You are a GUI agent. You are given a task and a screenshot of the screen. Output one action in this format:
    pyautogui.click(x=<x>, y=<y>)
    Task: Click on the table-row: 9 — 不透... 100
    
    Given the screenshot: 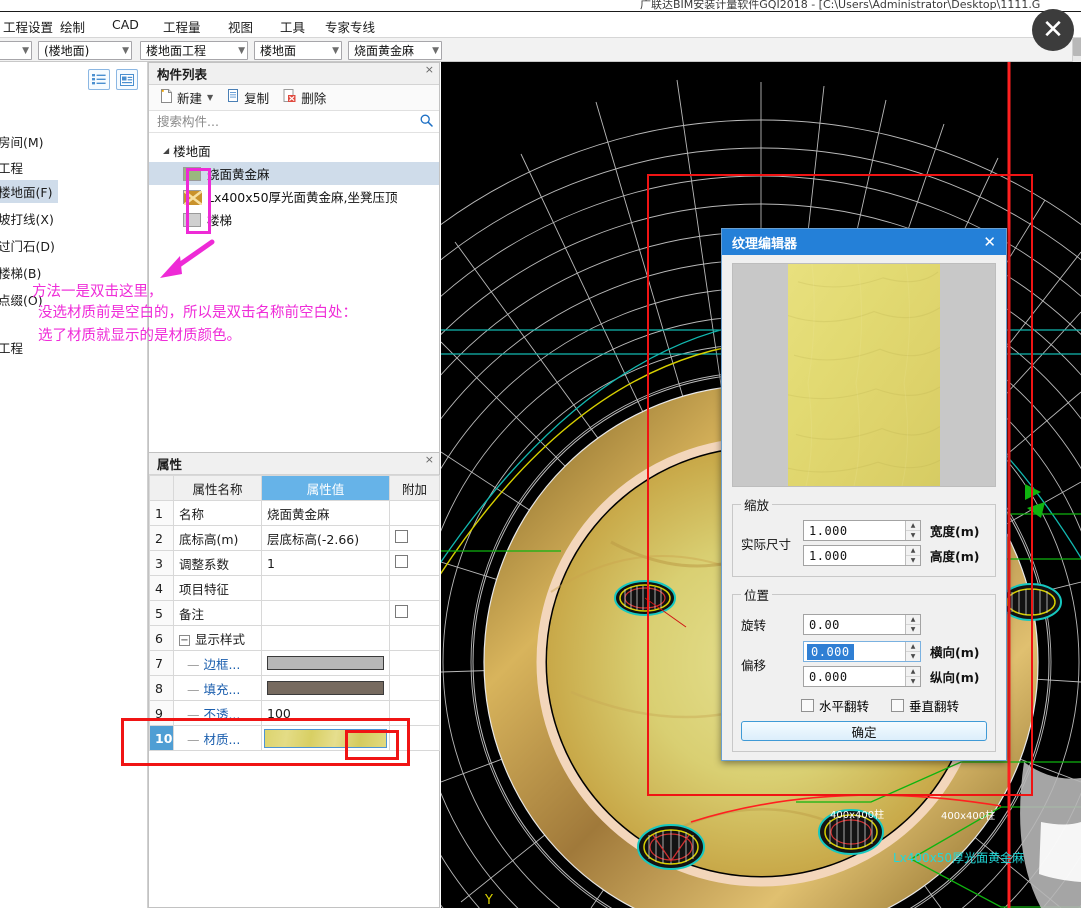 What is the action you would take?
    pyautogui.click(x=294, y=713)
    